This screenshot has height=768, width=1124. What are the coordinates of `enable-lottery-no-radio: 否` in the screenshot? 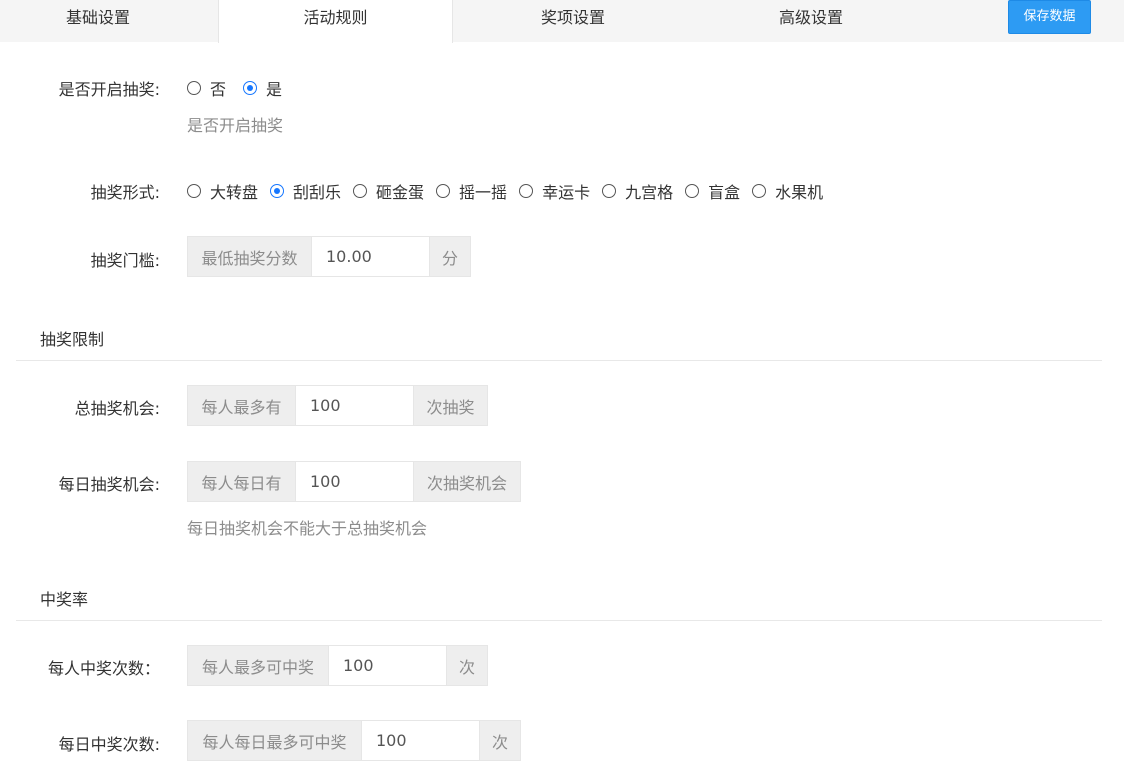 It's located at (206, 88).